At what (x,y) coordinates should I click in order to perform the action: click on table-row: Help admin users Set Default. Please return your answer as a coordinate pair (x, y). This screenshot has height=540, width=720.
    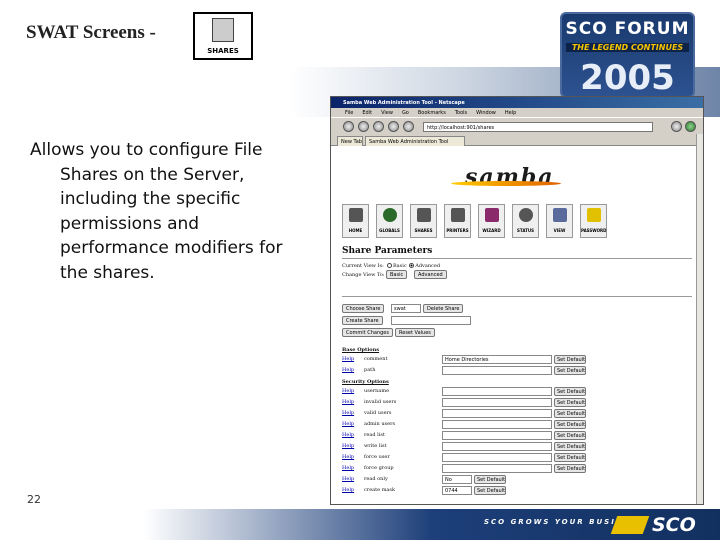
    Looking at the image, I should click on (514, 425).